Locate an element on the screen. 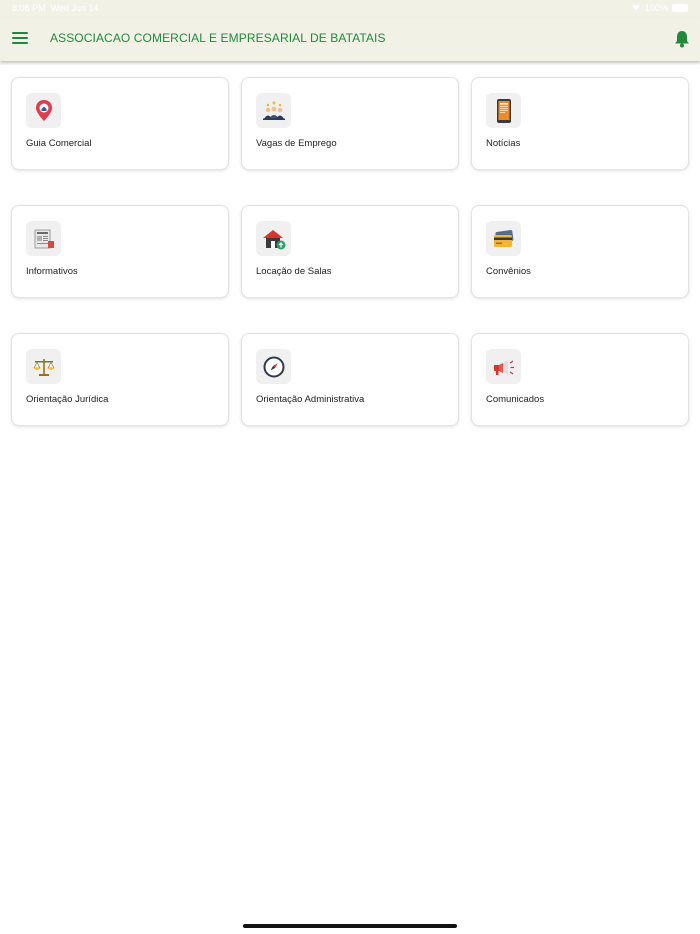  card-orientacao-juridica: Orientação Jurídica is located at coordinates (120, 379).